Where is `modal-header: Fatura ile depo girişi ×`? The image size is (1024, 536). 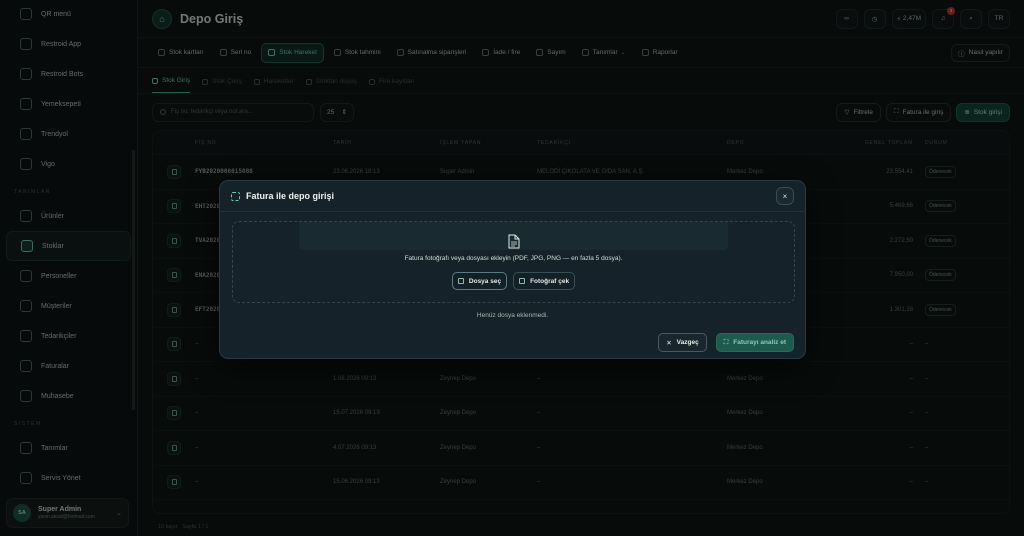 modal-header: Fatura ile depo girişi × is located at coordinates (512, 196).